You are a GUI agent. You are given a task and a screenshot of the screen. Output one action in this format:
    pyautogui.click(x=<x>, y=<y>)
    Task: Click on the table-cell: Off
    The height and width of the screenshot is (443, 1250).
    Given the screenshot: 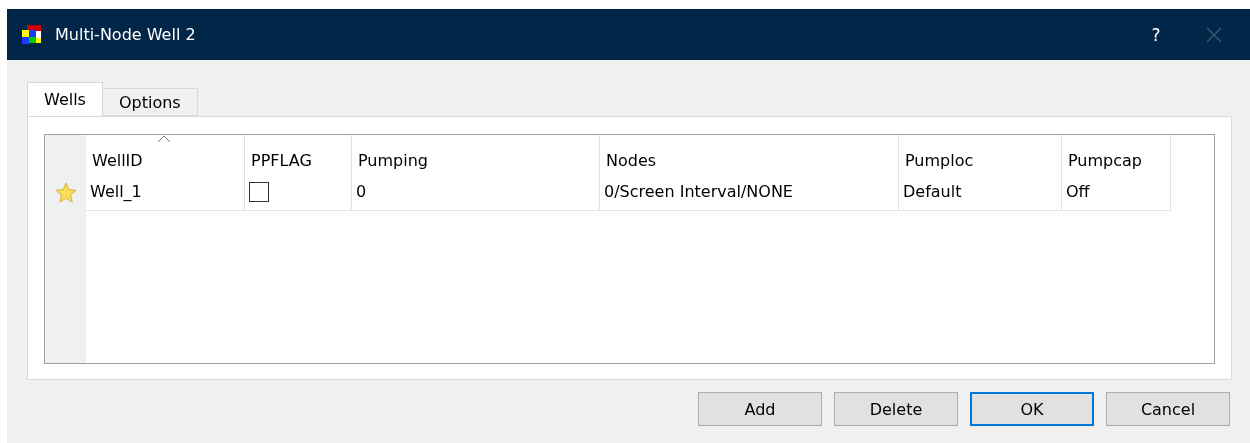 What is the action you would take?
    pyautogui.click(x=1116, y=192)
    